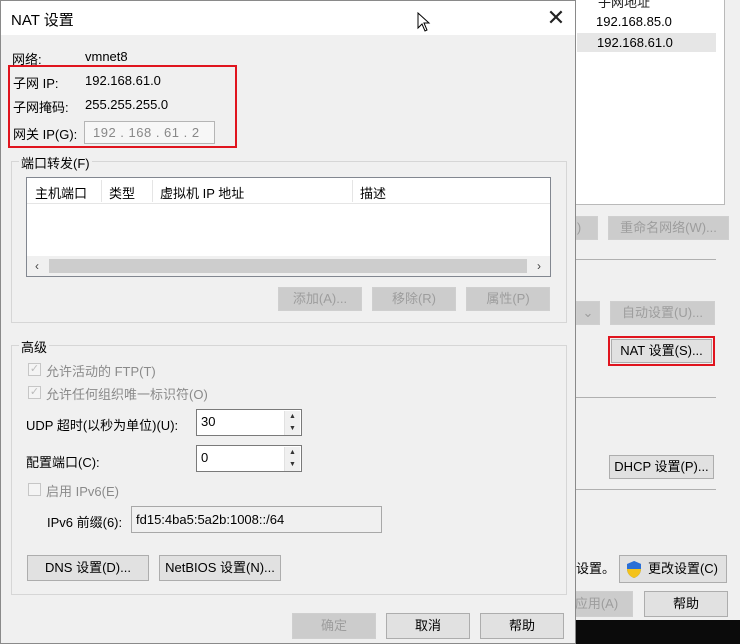  I want to click on subnet-list-header: 子网地址, so click(624, 5).